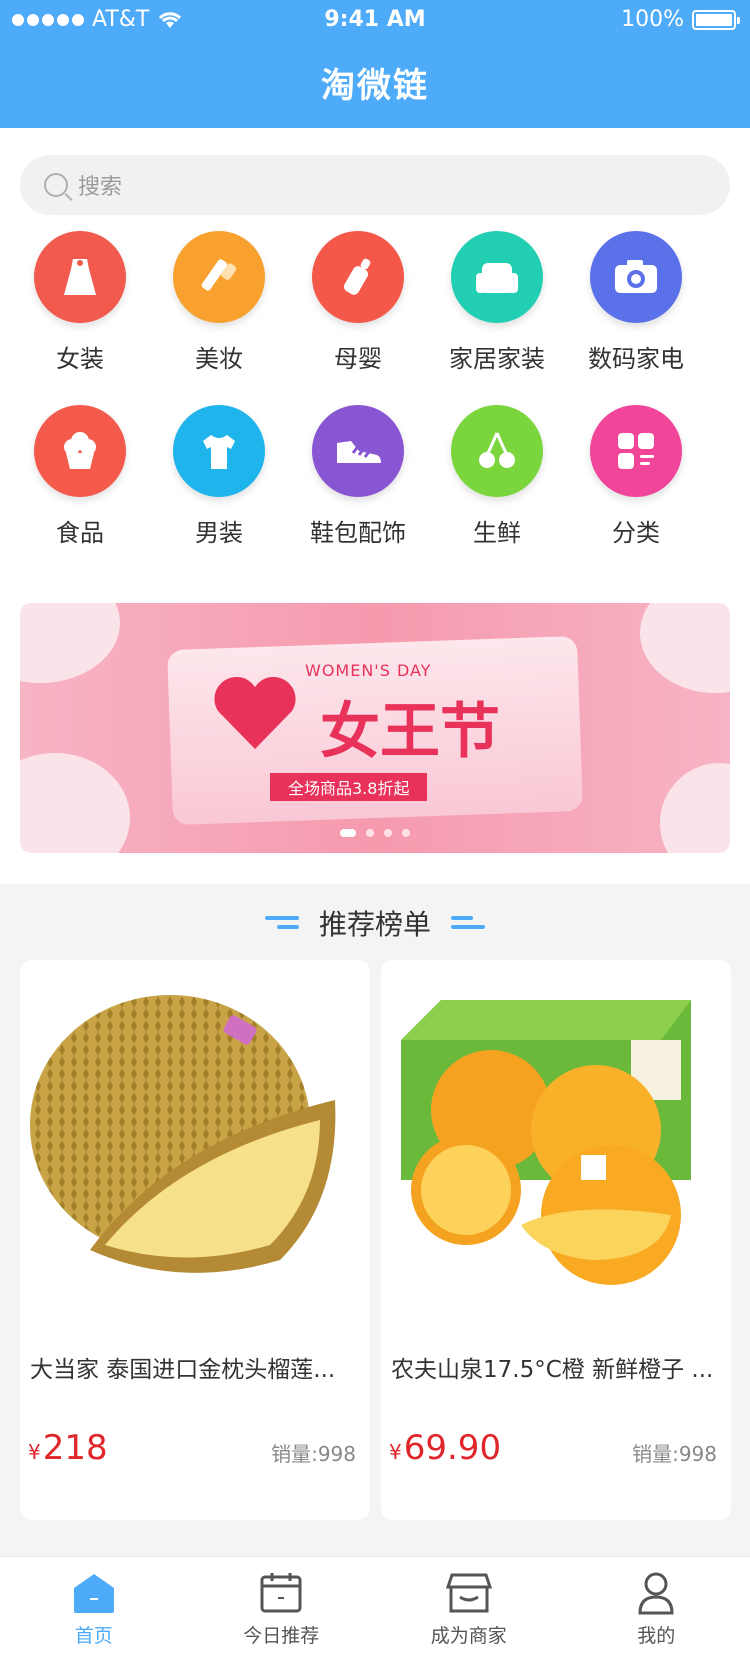 The width and height of the screenshot is (750, 1654). I want to click on page-title: 淘微链, so click(375, 86).